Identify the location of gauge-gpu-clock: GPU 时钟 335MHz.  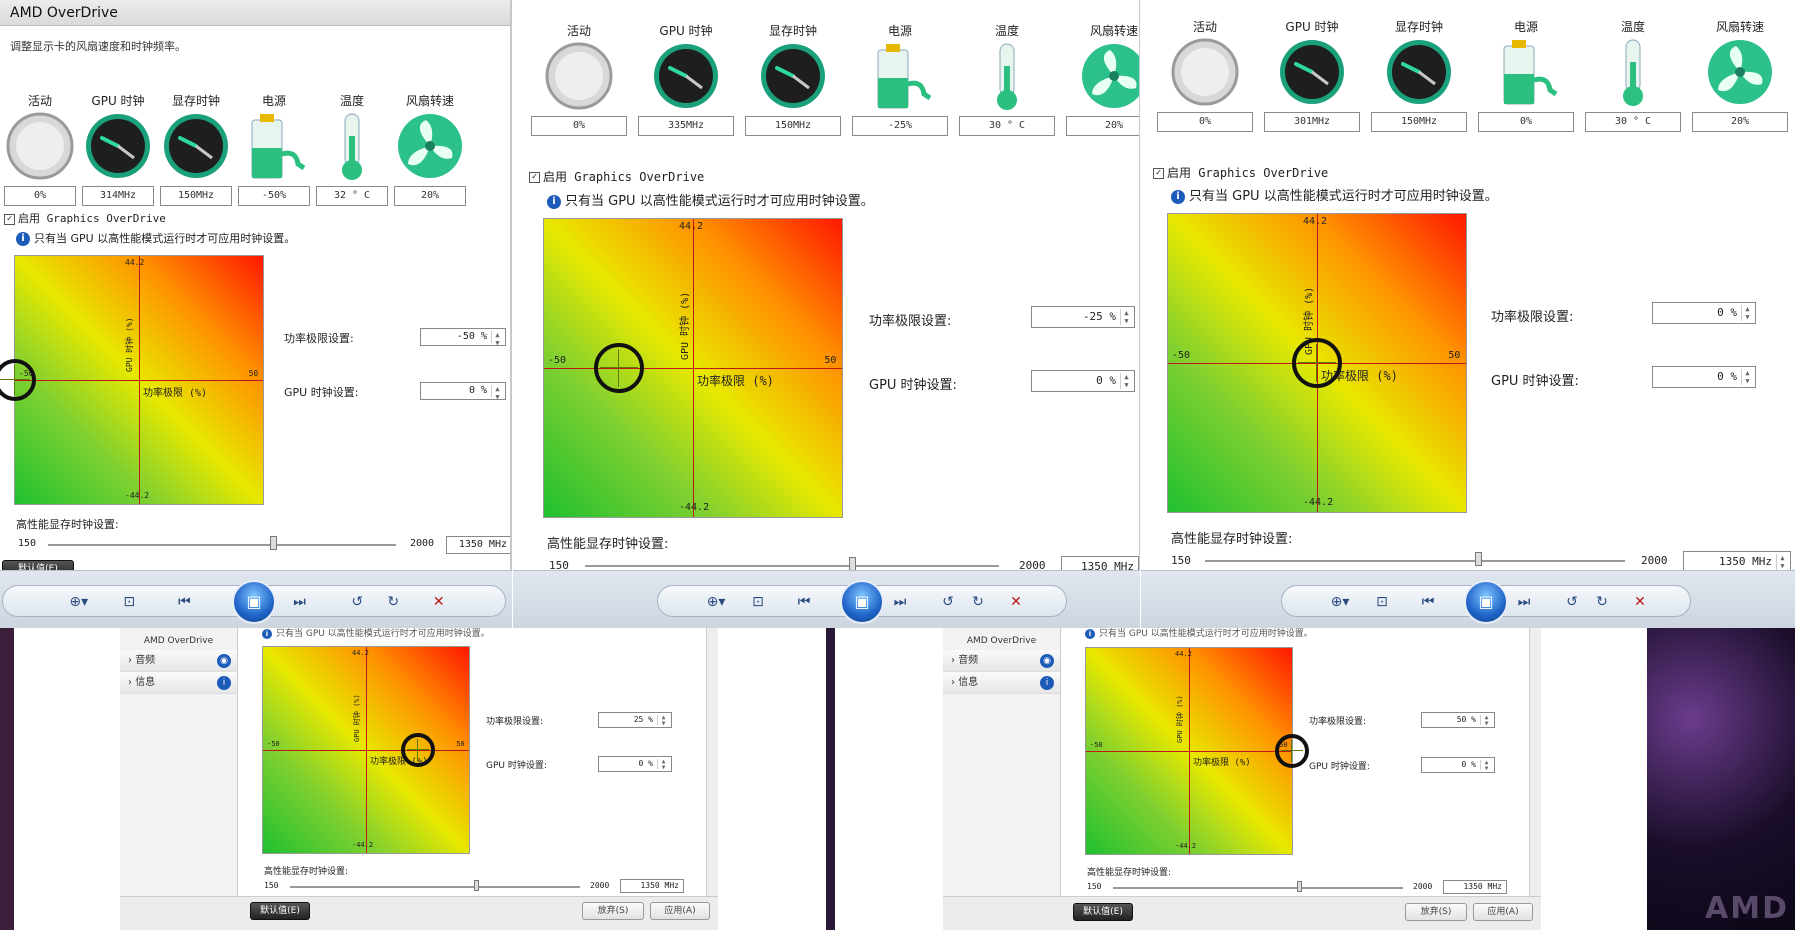
(686, 79).